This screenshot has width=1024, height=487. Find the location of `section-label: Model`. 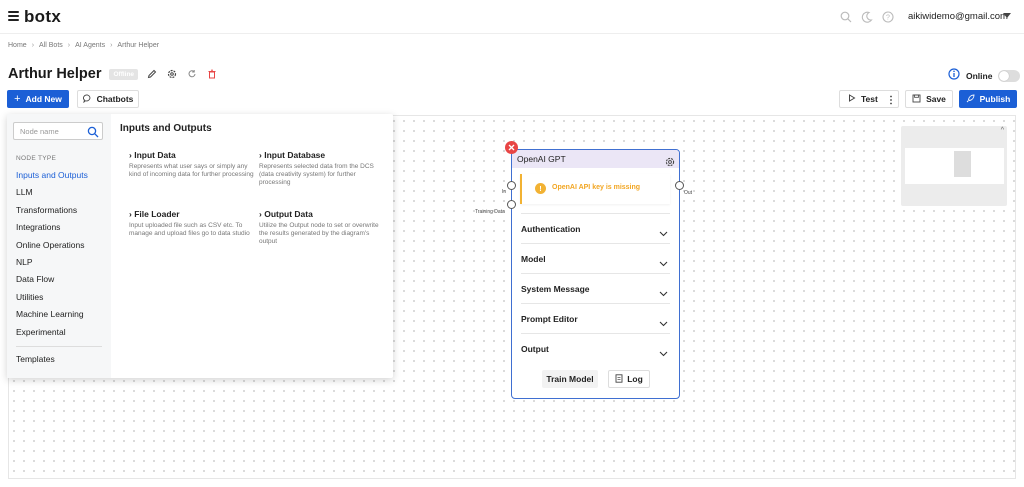

section-label: Model is located at coordinates (533, 259).